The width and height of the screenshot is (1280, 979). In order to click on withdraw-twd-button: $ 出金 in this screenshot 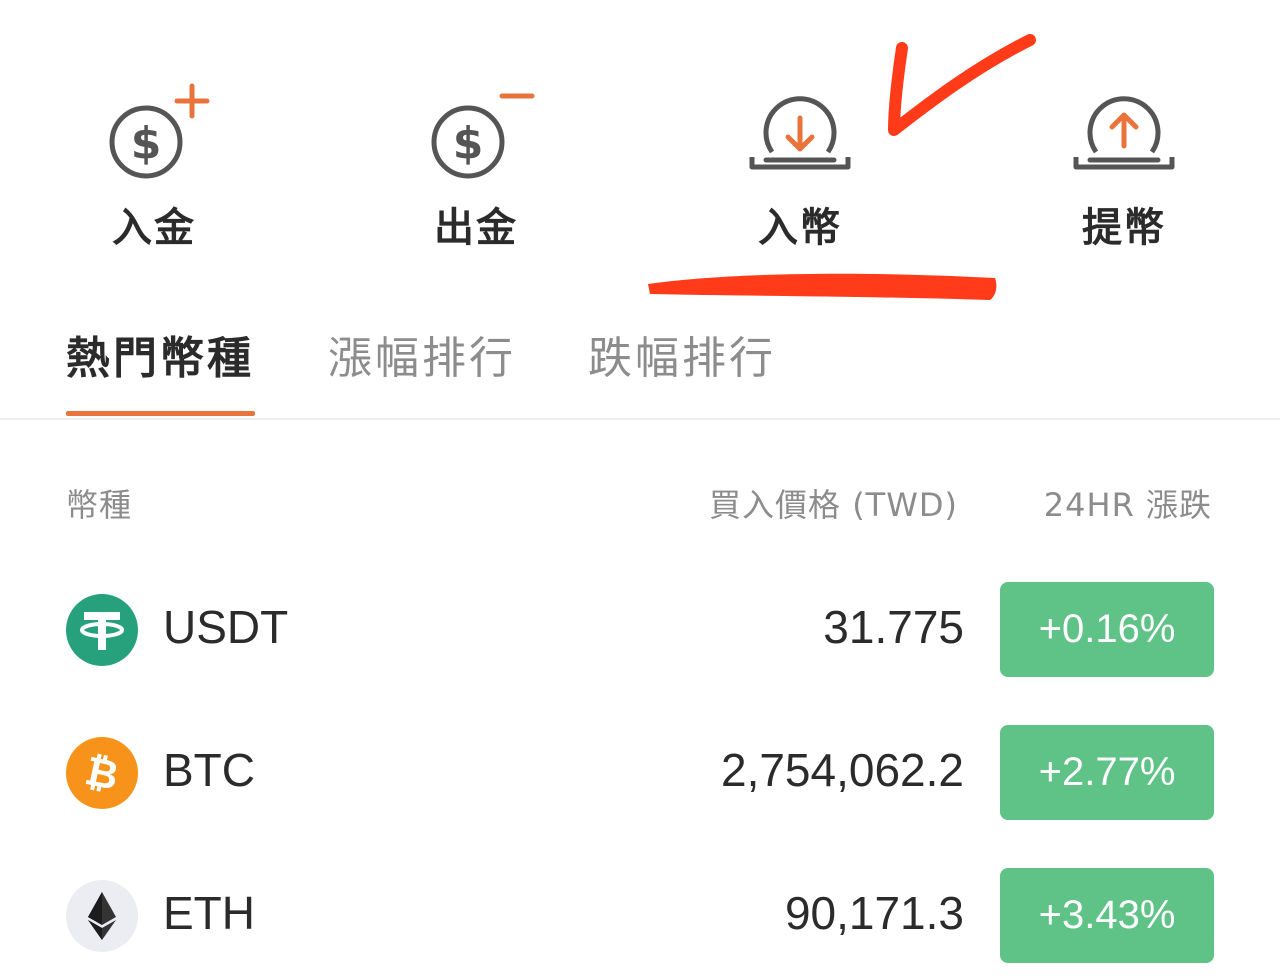, I will do `click(476, 165)`.